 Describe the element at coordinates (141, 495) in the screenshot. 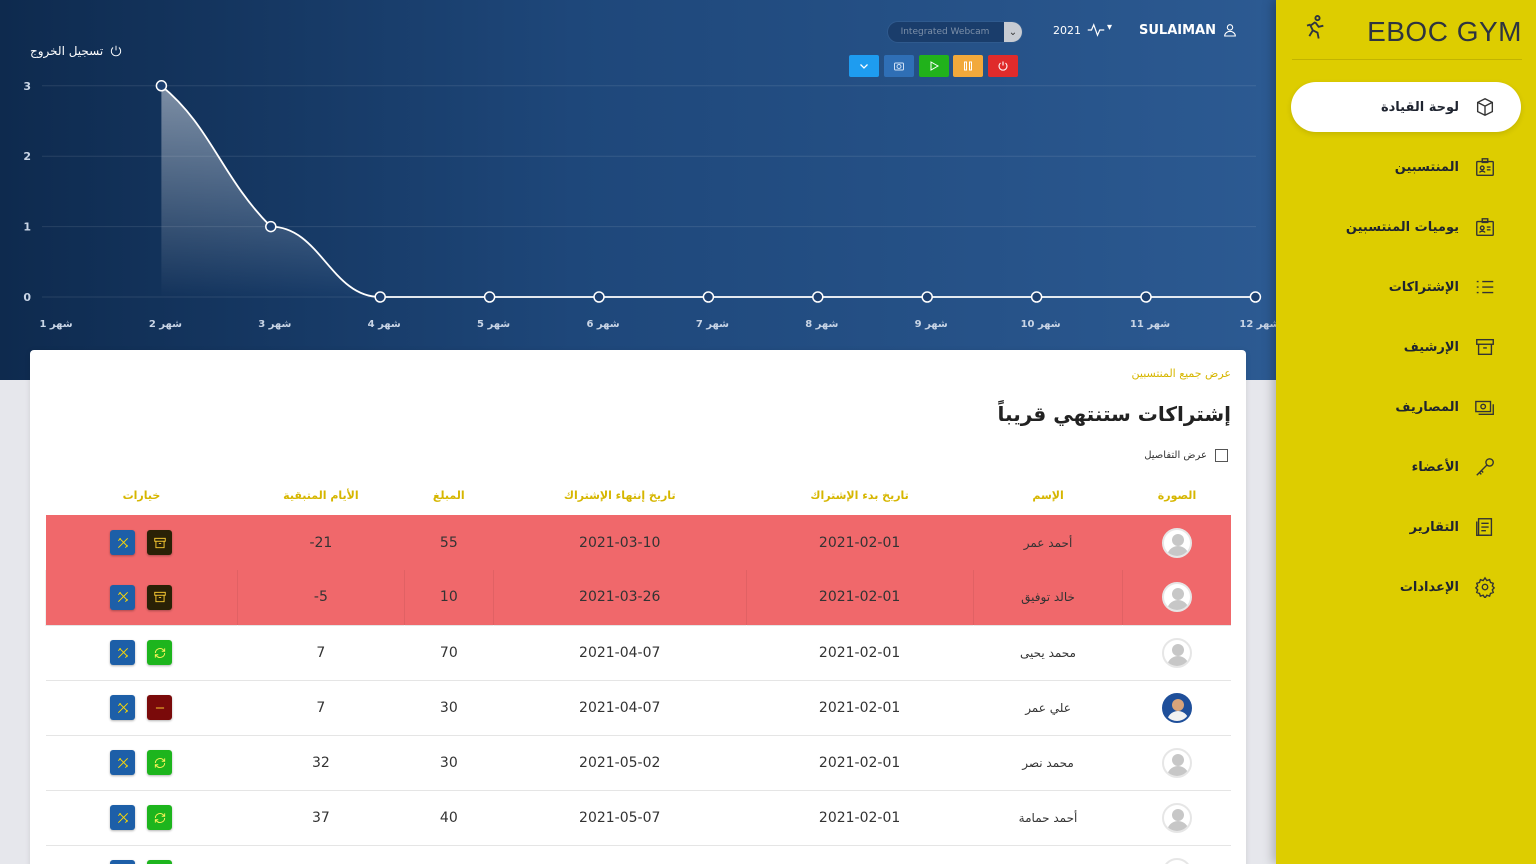

I see `col-options: خيارات` at that location.